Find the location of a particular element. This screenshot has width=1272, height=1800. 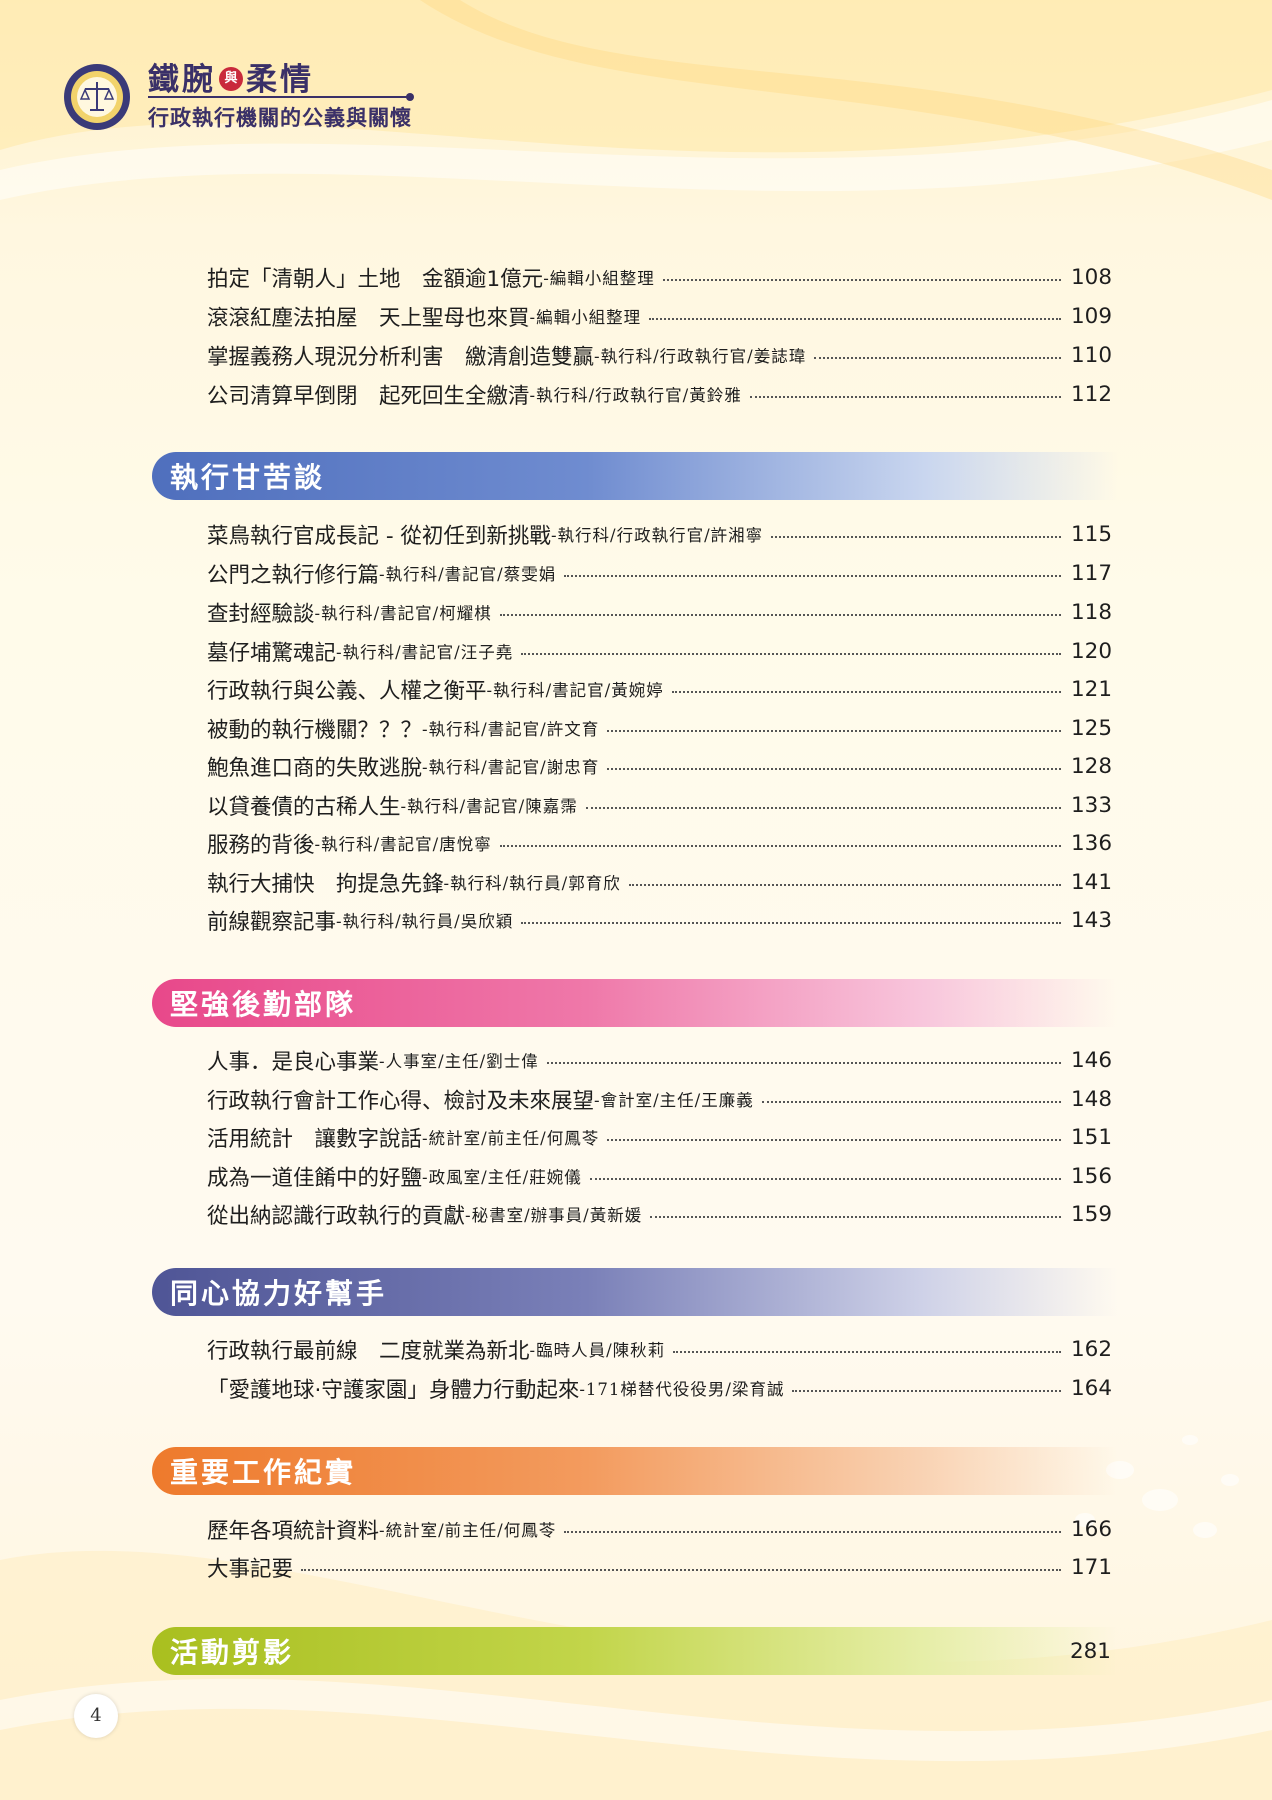

toc-entry: 查封經驗談 -執行科/書記官/柯耀棋 118 is located at coordinates (660, 612).